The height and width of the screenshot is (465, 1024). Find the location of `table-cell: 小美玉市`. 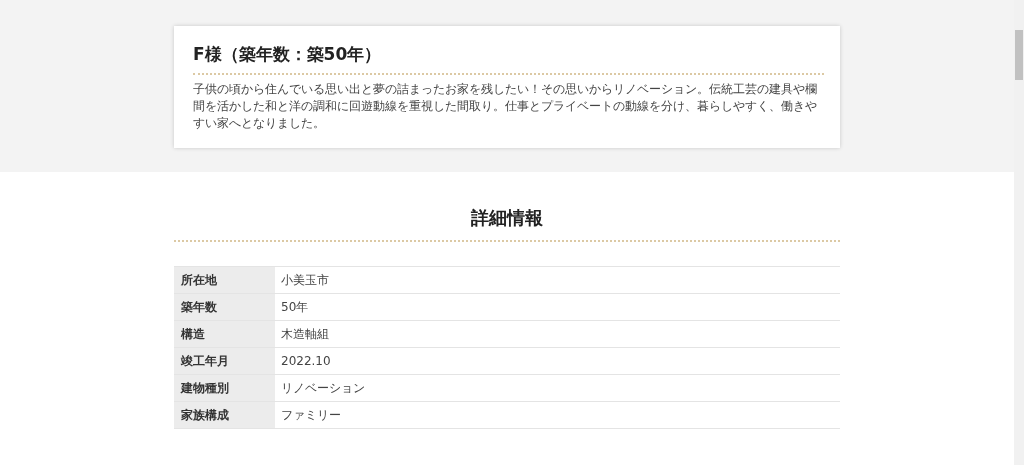

table-cell: 小美玉市 is located at coordinates (557, 280).